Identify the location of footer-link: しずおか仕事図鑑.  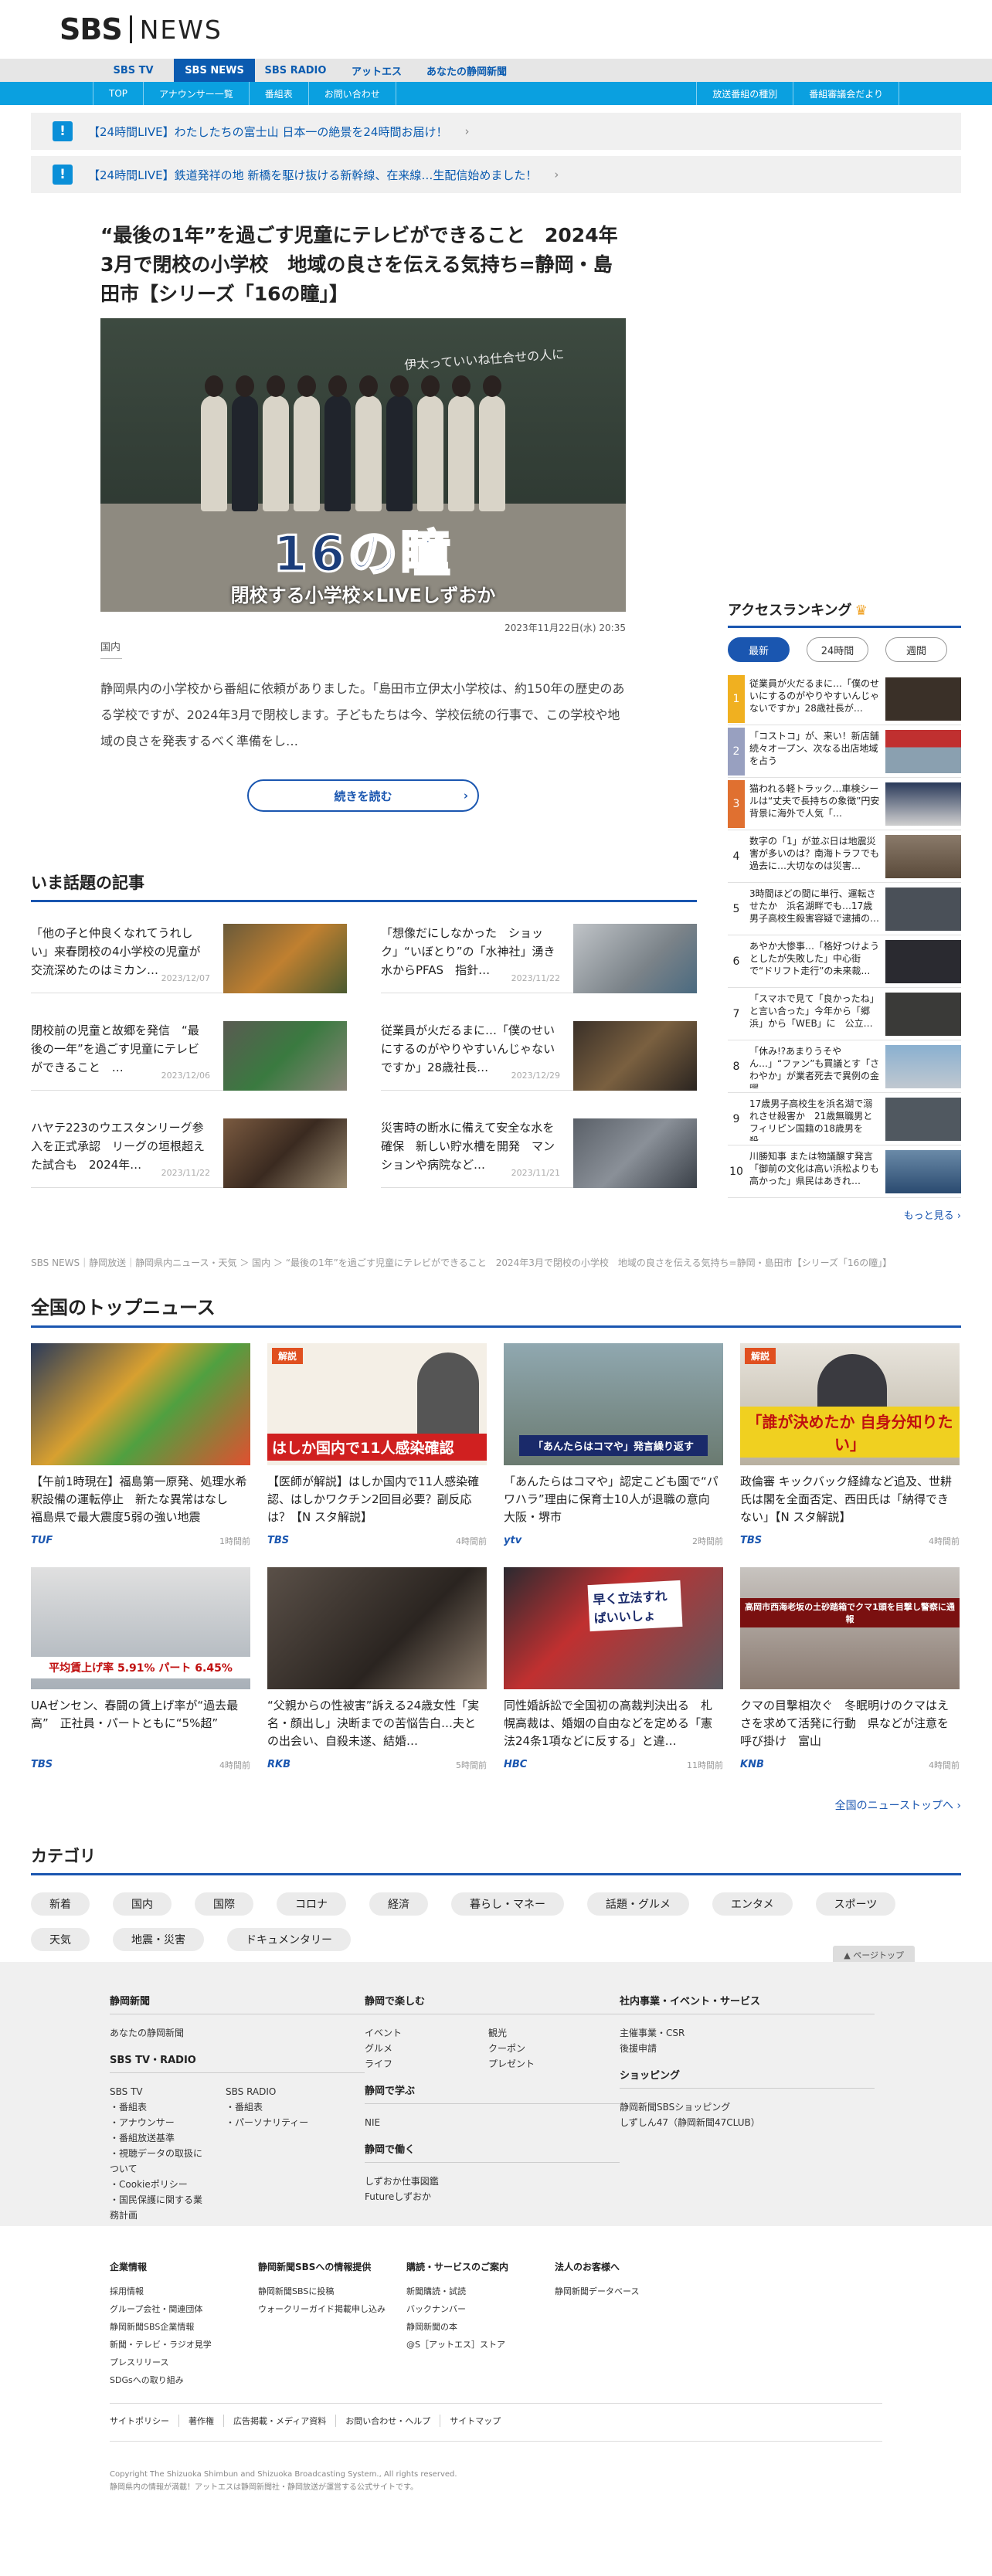
(493, 2181).